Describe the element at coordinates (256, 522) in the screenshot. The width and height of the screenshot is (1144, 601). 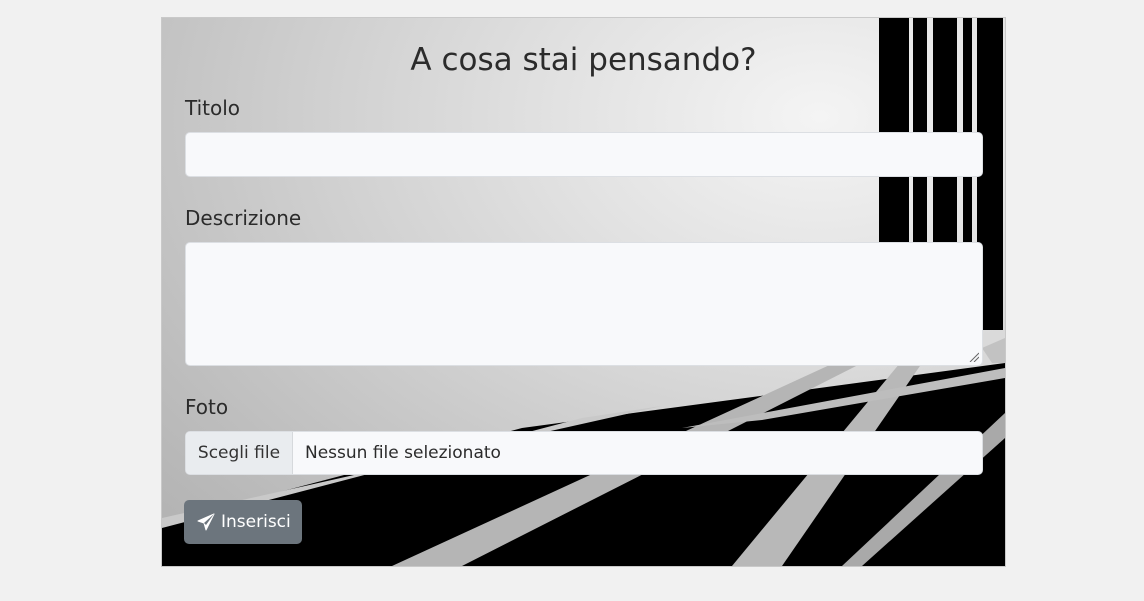
I see `submit-label: Inserisci` at that location.